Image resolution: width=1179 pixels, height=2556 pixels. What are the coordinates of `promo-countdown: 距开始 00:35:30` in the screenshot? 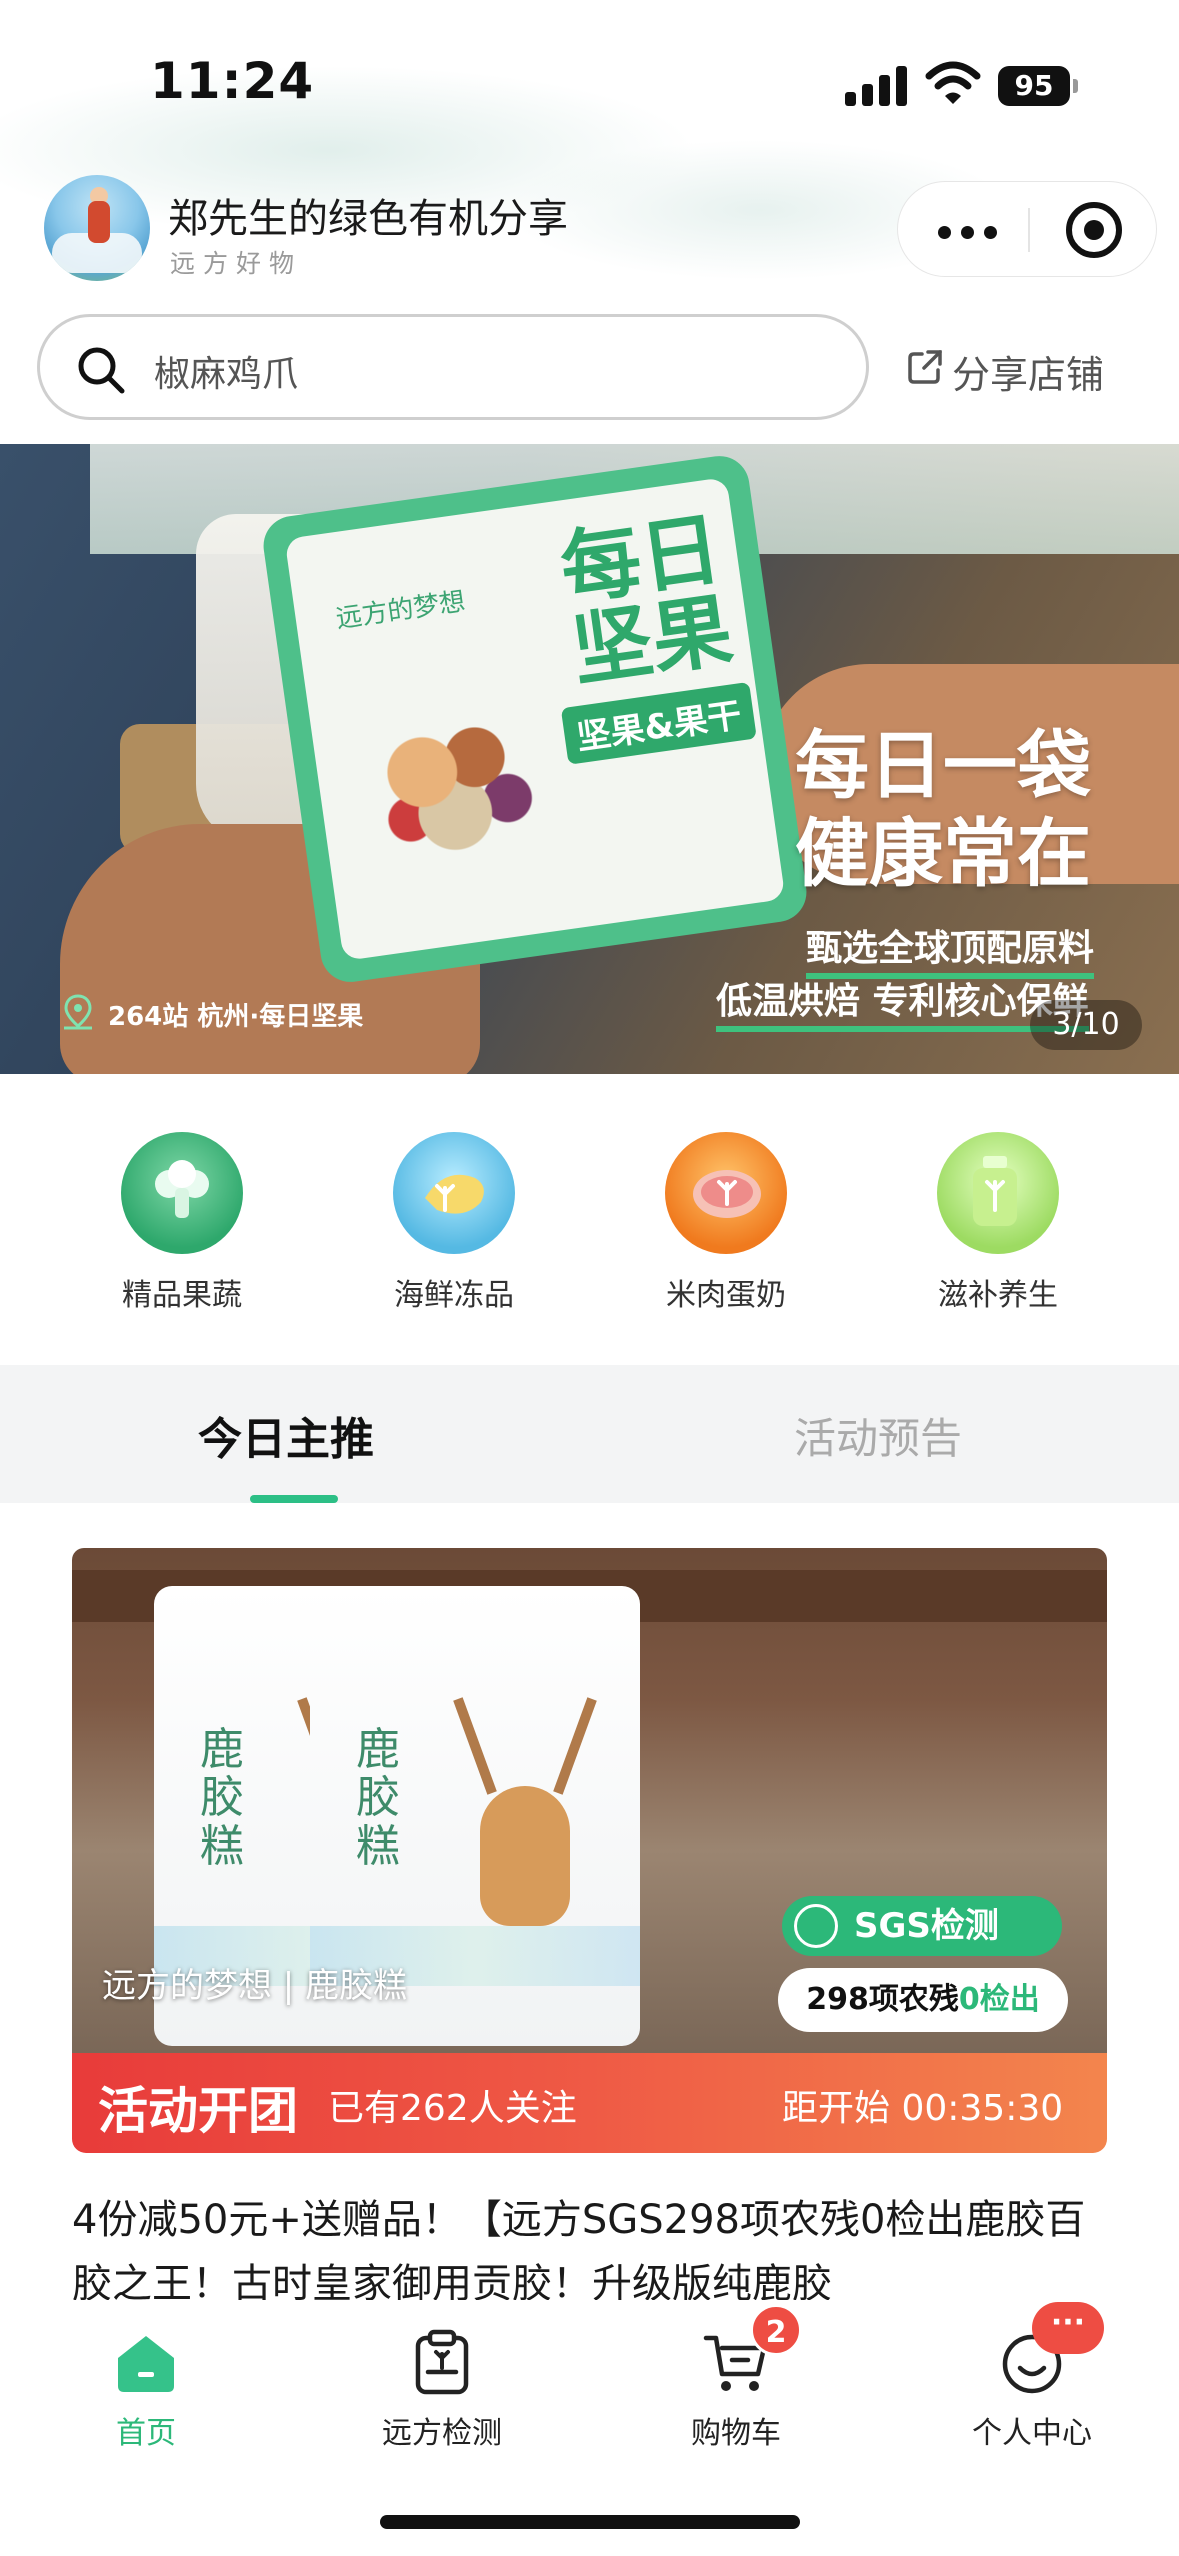 It's located at (923, 2108).